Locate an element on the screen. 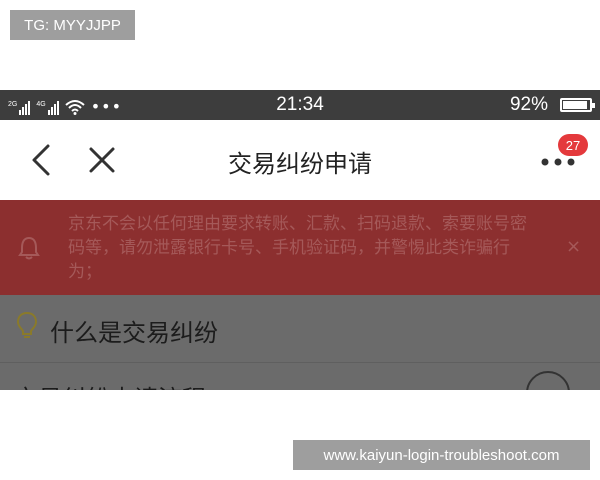  status-bar: 2G 4G ••• 21:34 92% is located at coordinates (300, 105).